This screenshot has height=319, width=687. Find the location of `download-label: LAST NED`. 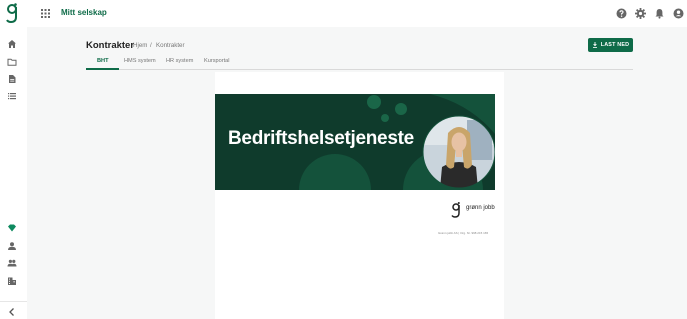

download-label: LAST NED is located at coordinates (615, 45).